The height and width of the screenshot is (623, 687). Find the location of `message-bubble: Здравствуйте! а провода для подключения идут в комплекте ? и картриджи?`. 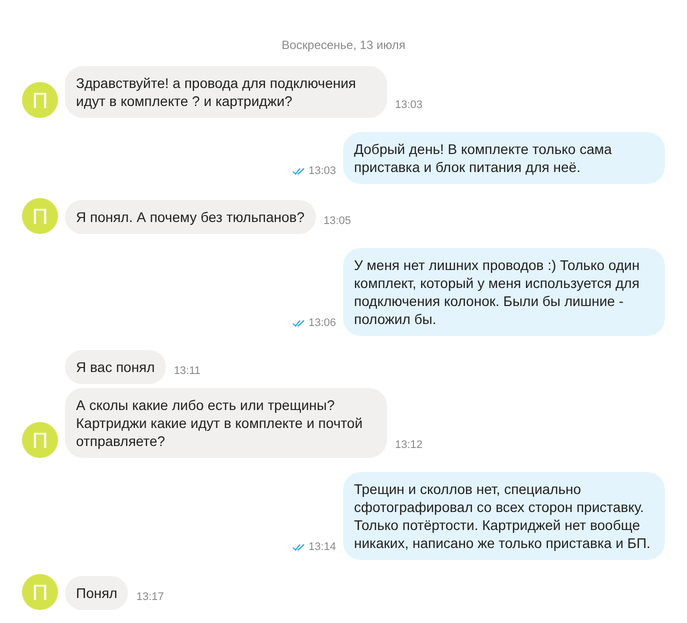

message-bubble: Здравствуйте! а провода для подключения идут в комплекте ? и картриджи? is located at coordinates (226, 92).